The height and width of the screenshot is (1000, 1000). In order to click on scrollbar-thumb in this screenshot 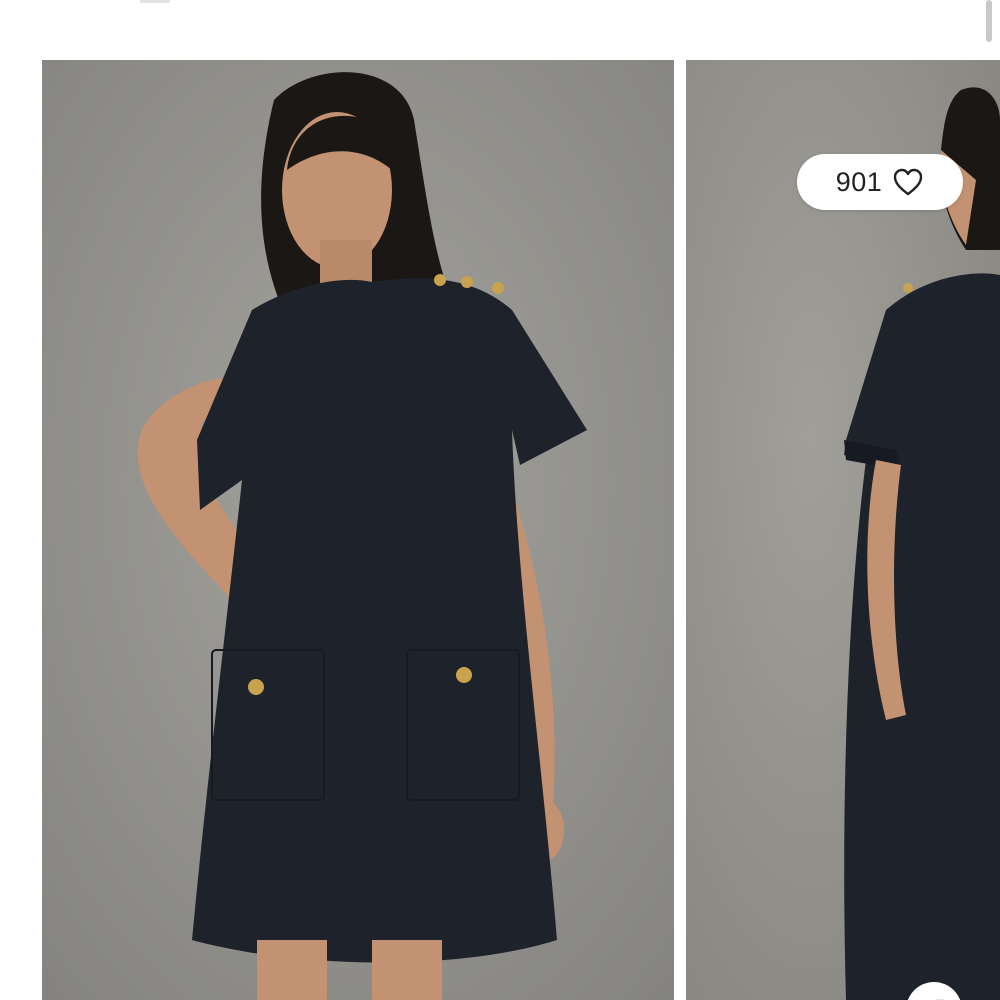, I will do `click(989, 21)`.